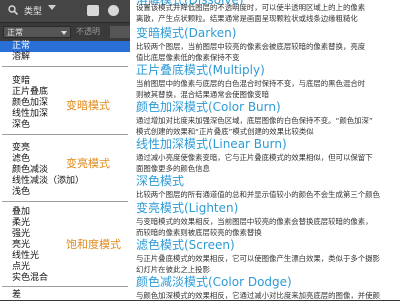 Image resolution: width=400 pixels, height=301 pixels. I want to click on blend-option-color-burn: 颜色加深, so click(30, 103).